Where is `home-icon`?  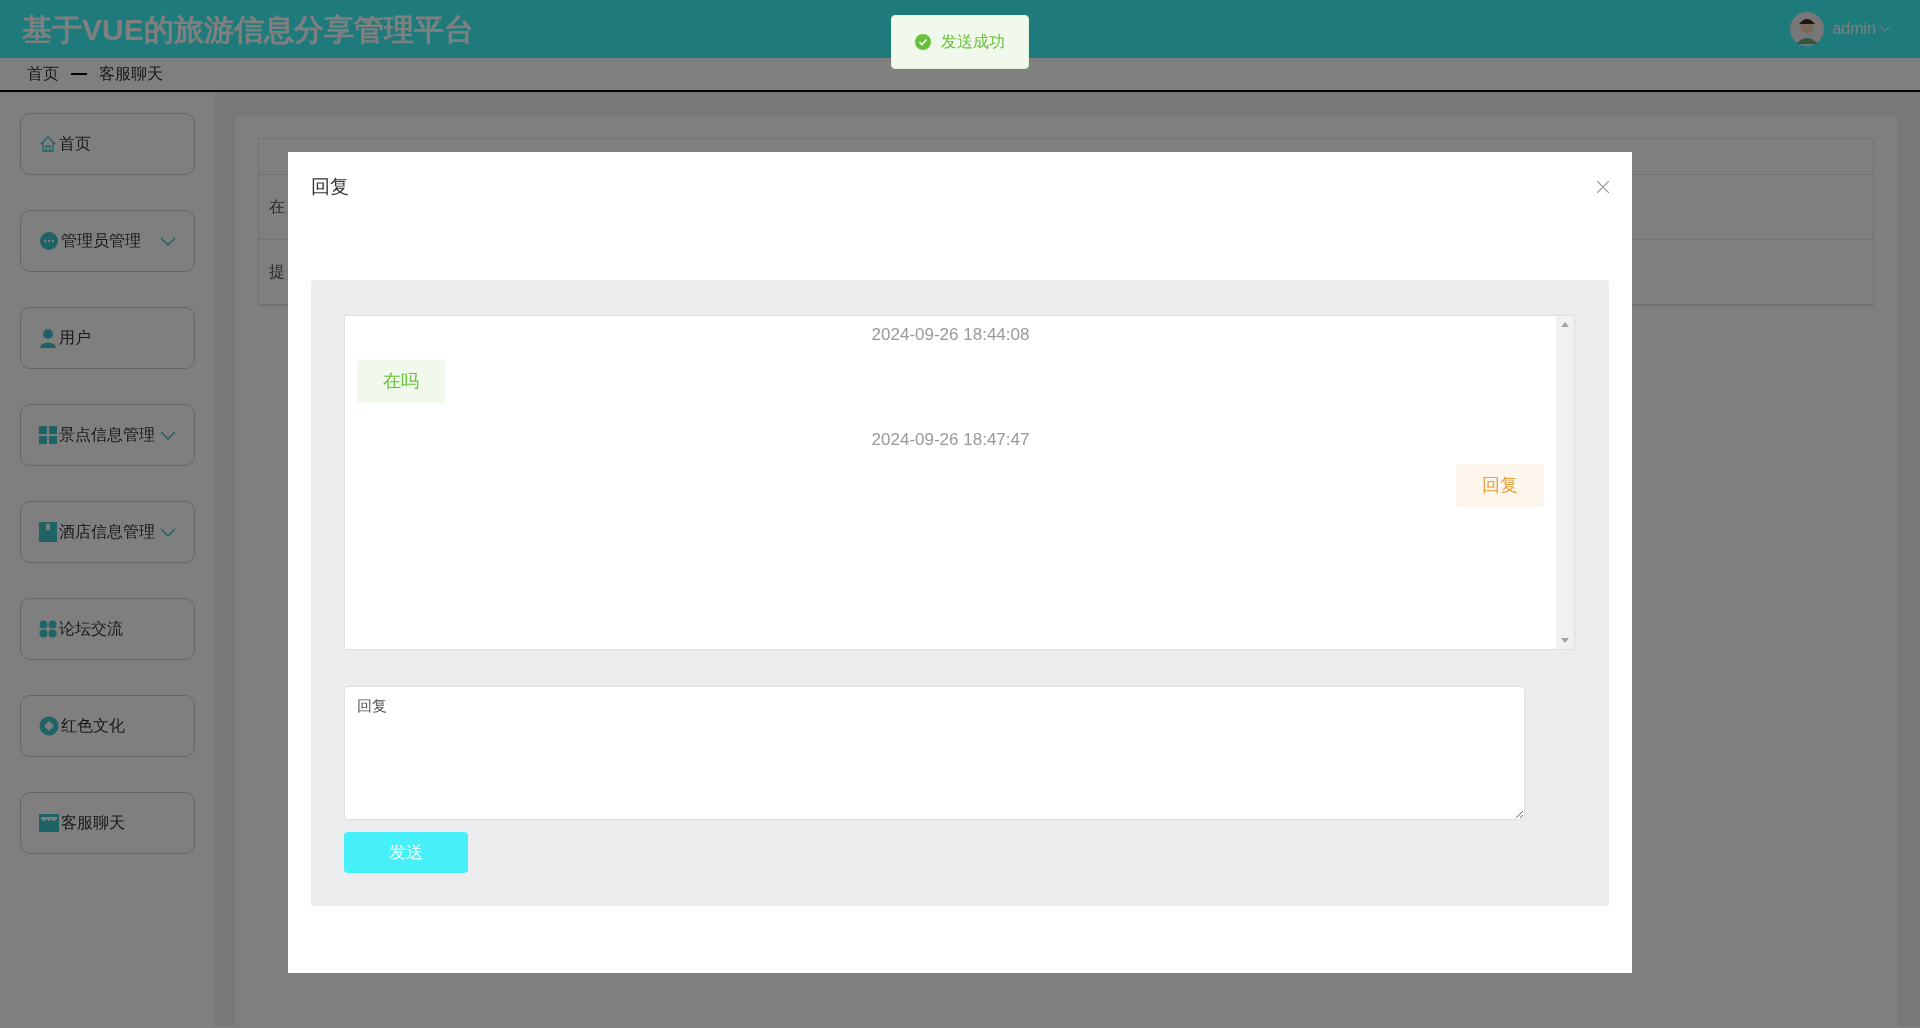
home-icon is located at coordinates (48, 144).